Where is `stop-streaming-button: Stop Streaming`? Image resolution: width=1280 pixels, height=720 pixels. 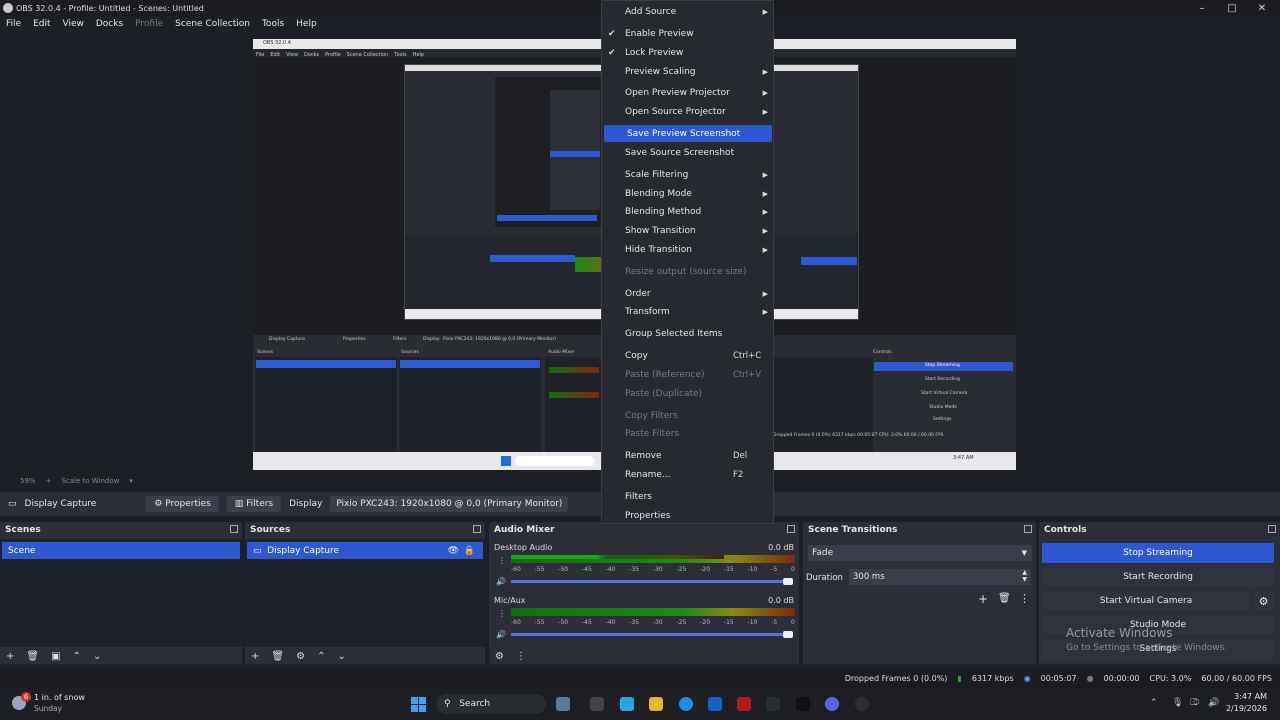
stop-streaming-button: Stop Streaming is located at coordinates (1158, 553).